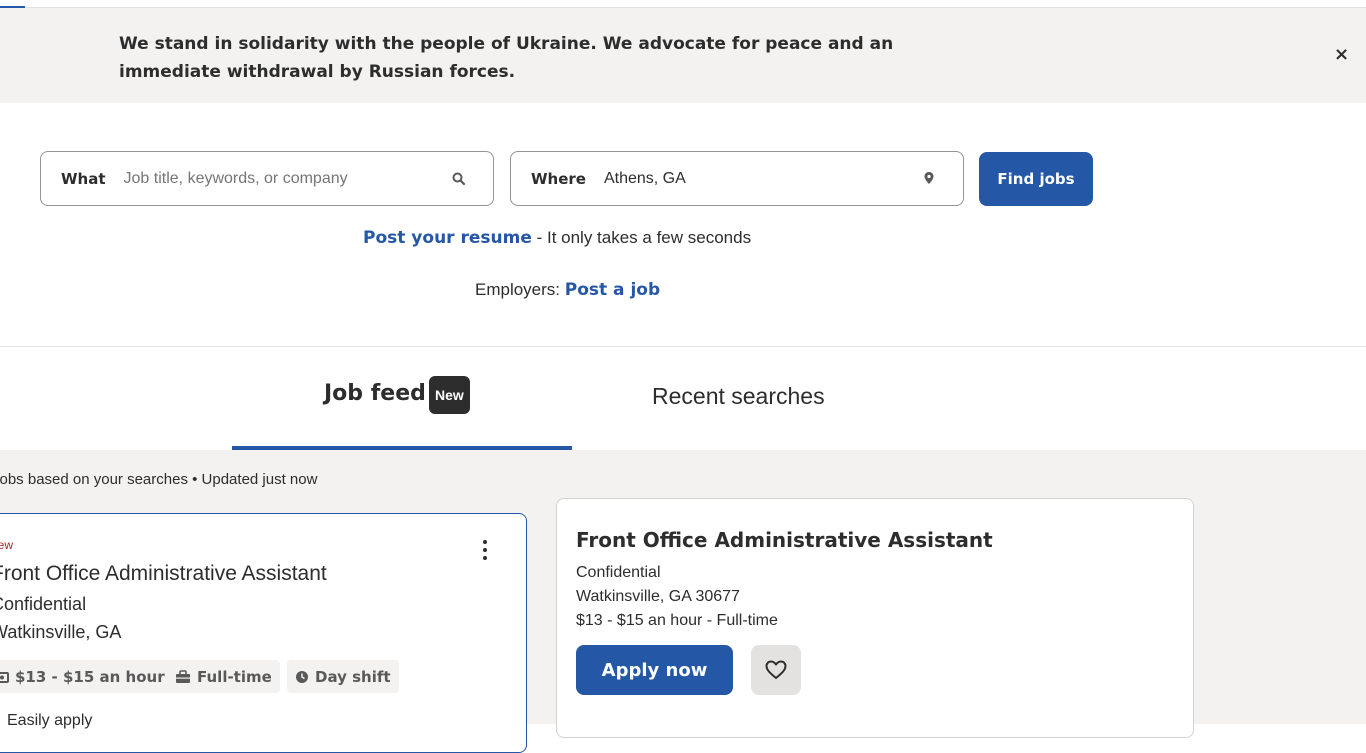 This screenshot has height=753, width=1366. What do you see at coordinates (183, 676) in the screenshot?
I see `briefcase-icon` at bounding box center [183, 676].